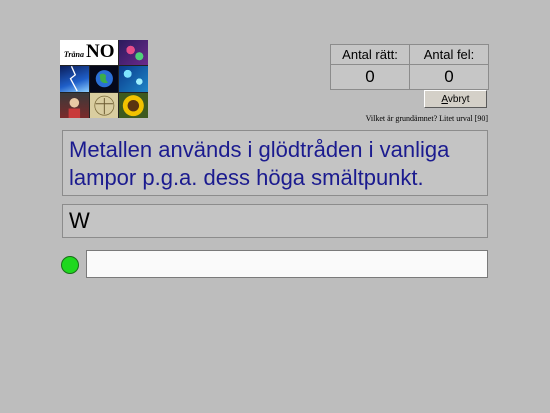 This screenshot has height=413, width=550. Describe the element at coordinates (73, 54) in the screenshot. I see `logo-small-text: Träna` at that location.